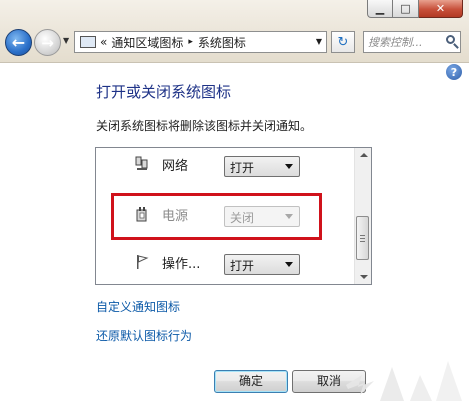  What do you see at coordinates (404, 42) in the screenshot?
I see `search-input` at bounding box center [404, 42].